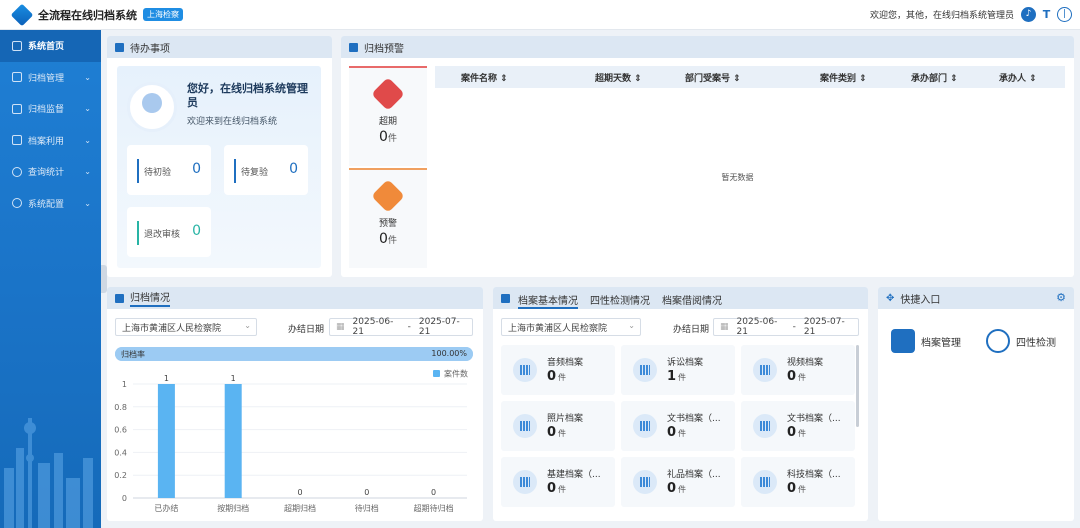 This screenshot has width=1080, height=528. I want to click on column-label: 承办人, so click(1013, 78).